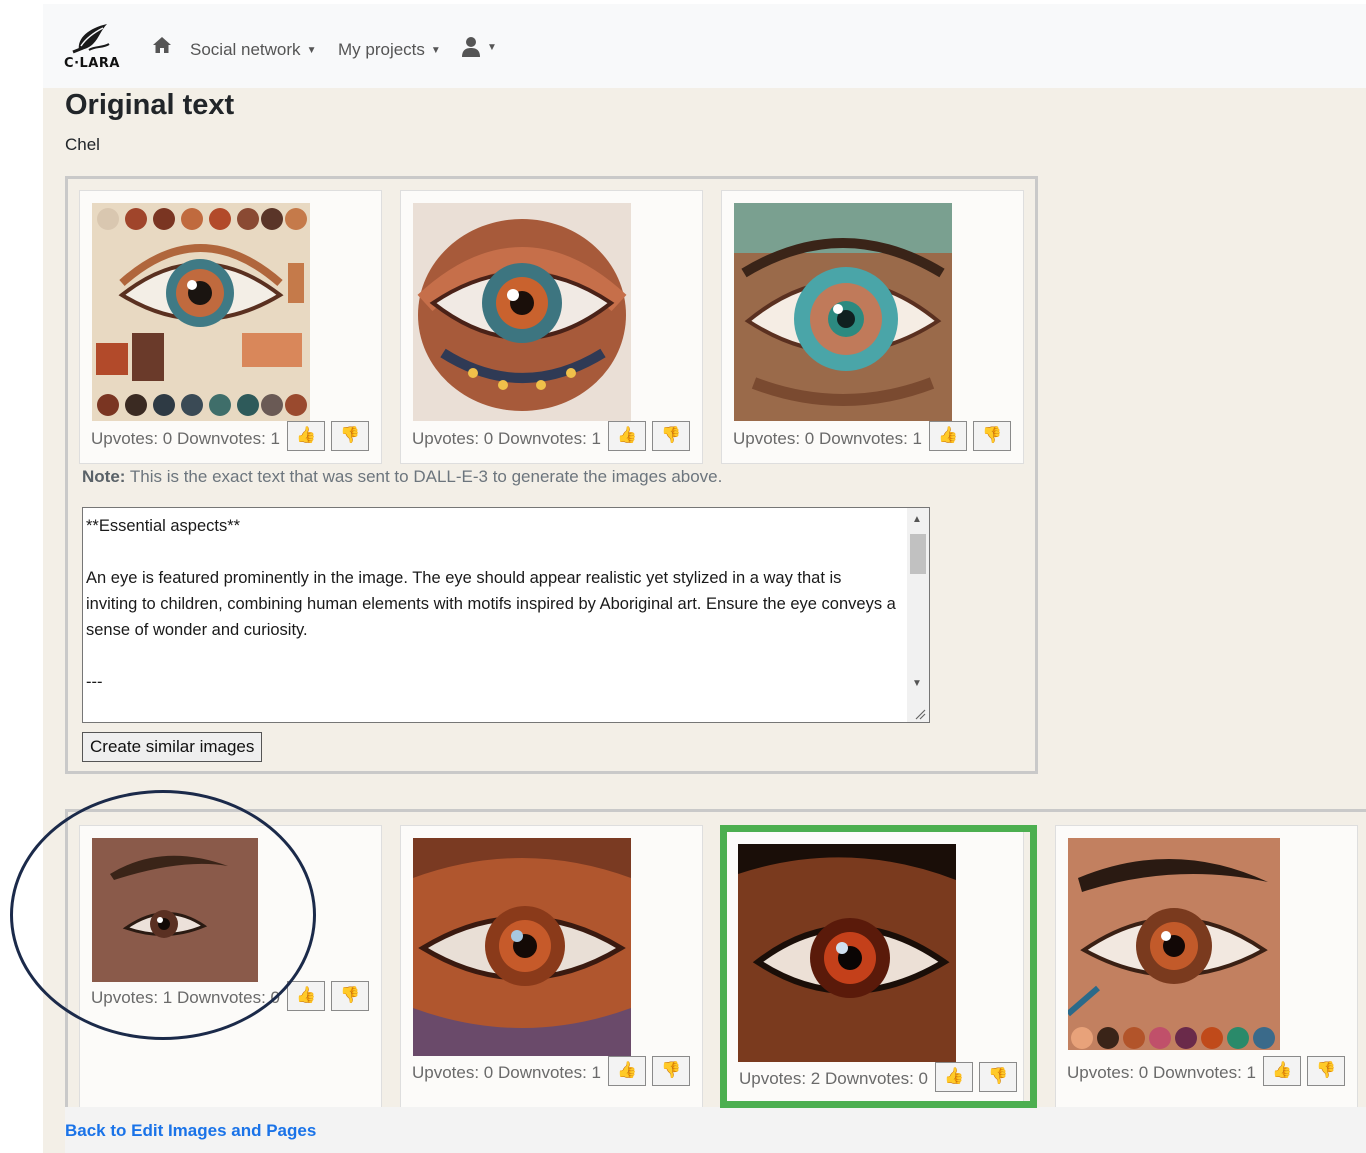 Image resolution: width=1366 pixels, height=1153 pixels. I want to click on note-label: Note:, so click(104, 476).